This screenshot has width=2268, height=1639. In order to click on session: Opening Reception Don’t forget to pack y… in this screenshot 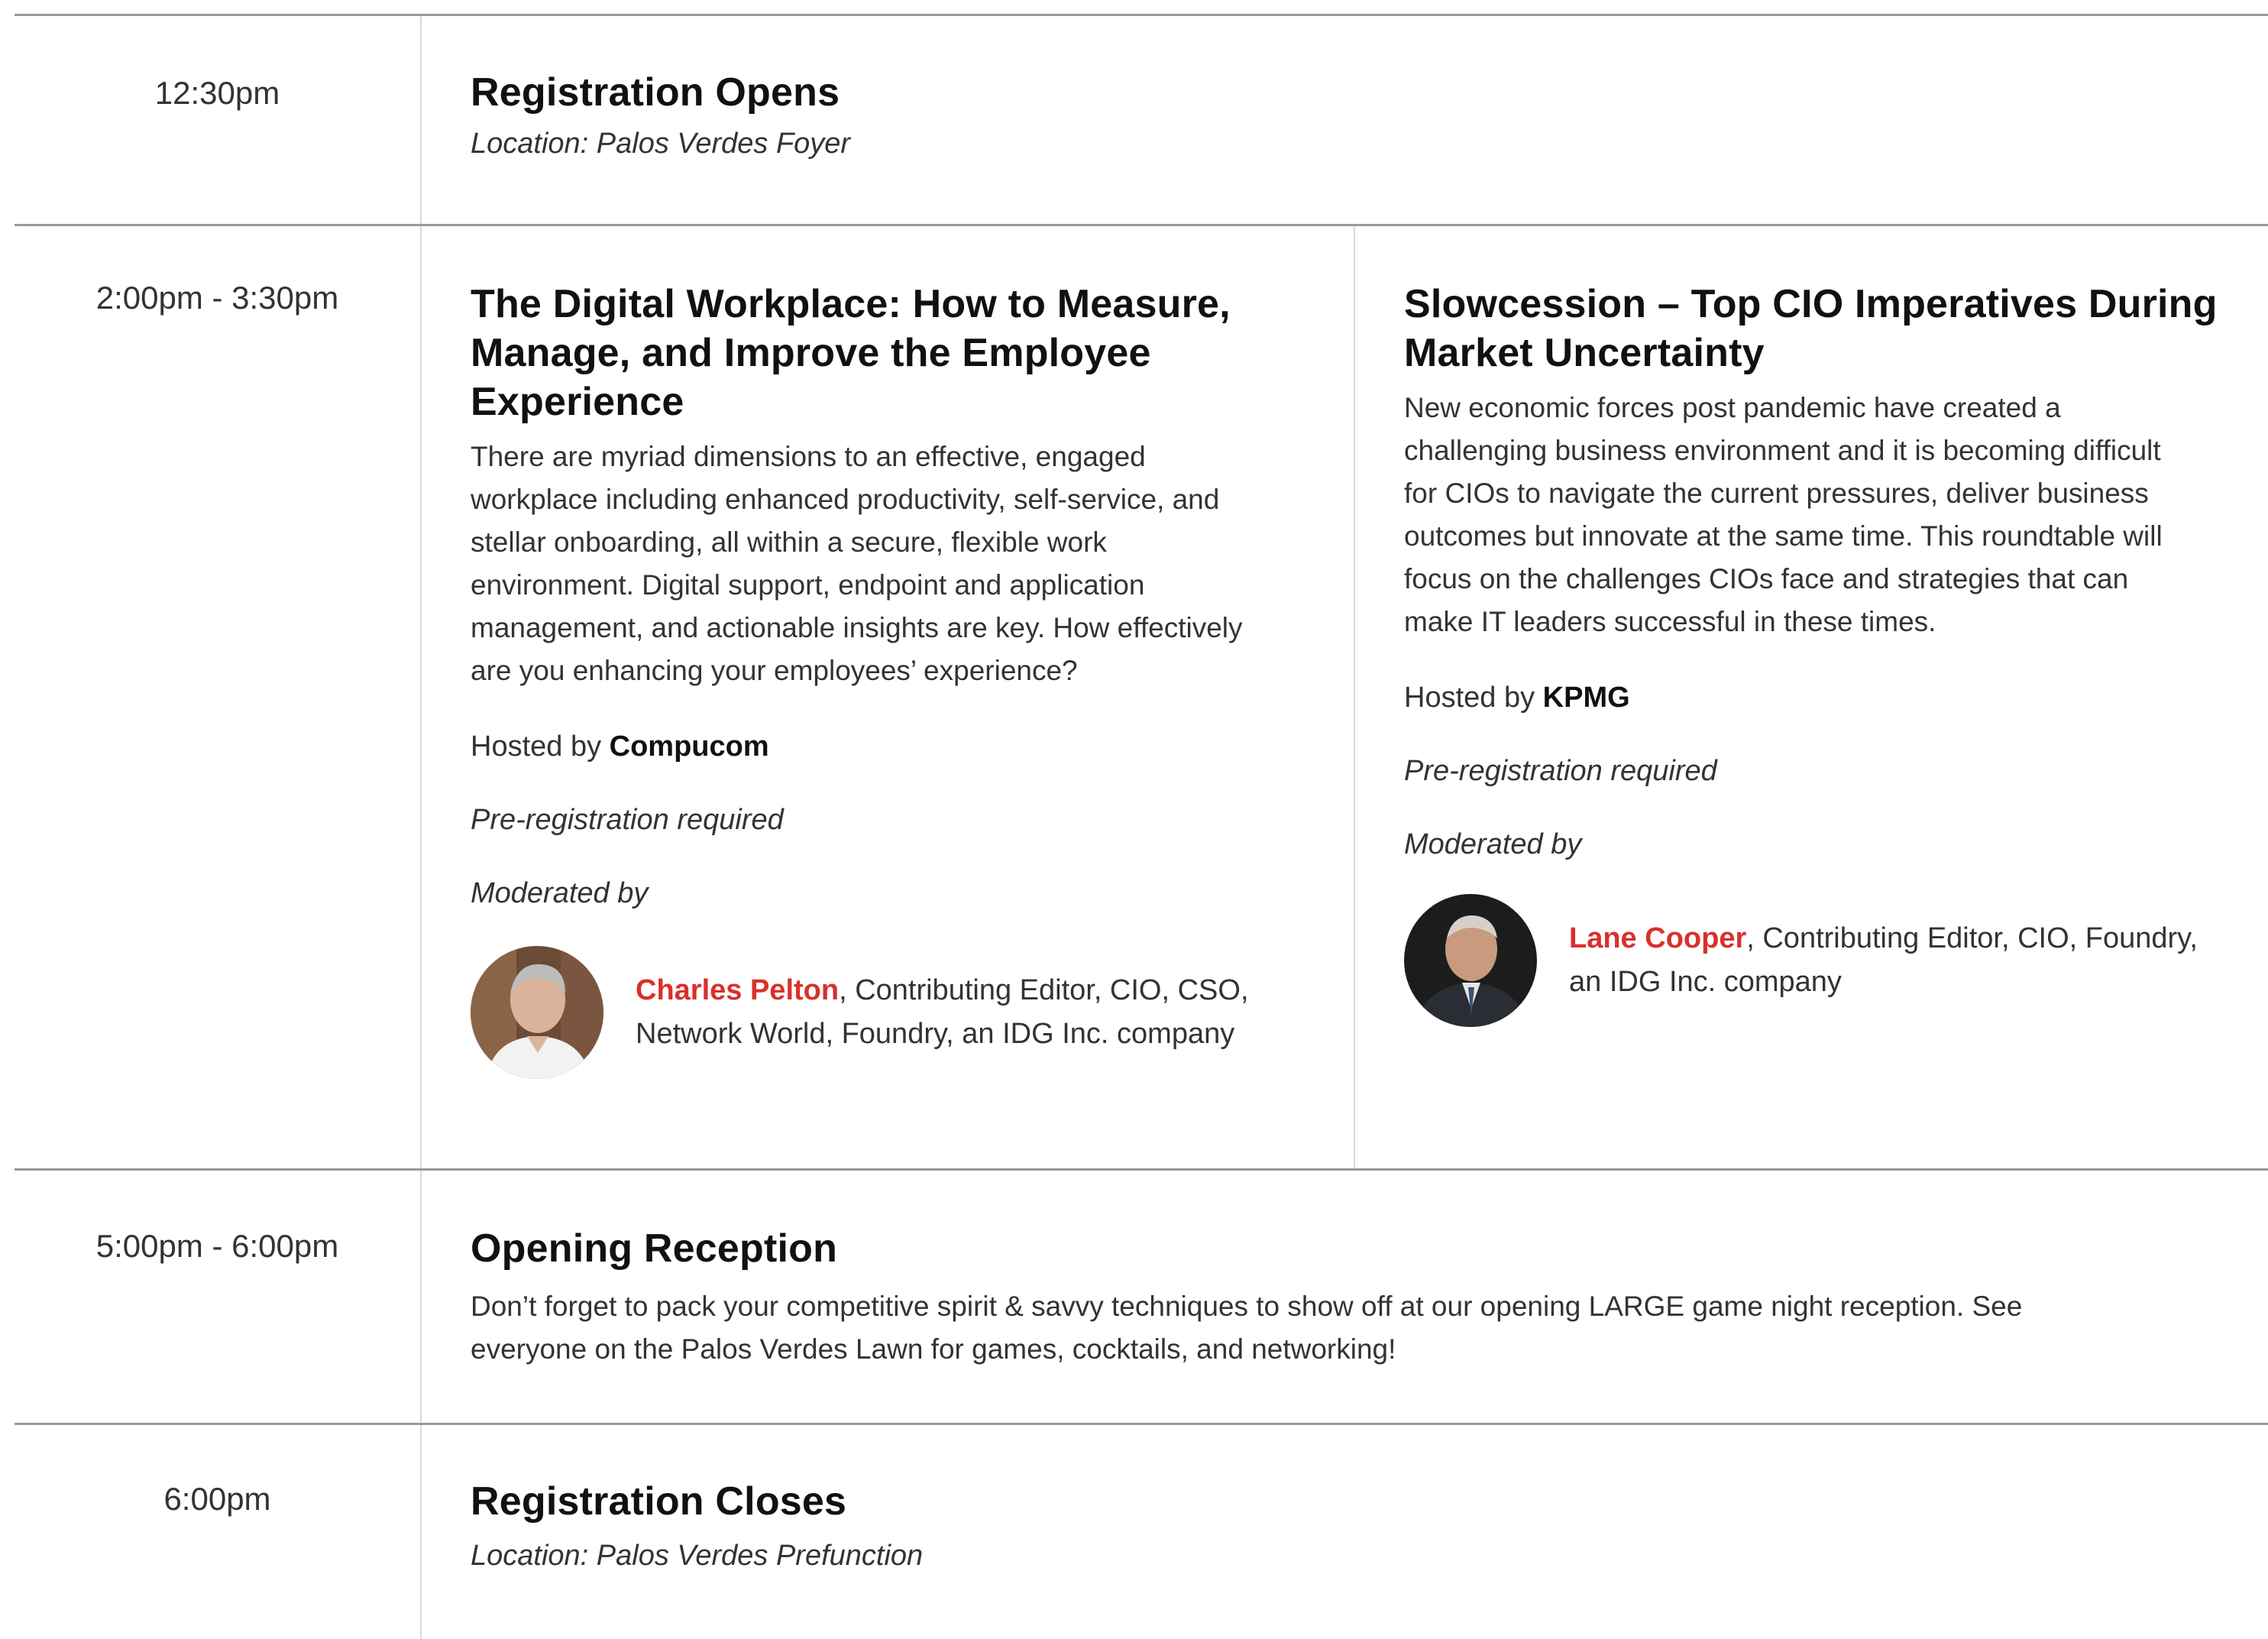, I will do `click(1222, 1297)`.